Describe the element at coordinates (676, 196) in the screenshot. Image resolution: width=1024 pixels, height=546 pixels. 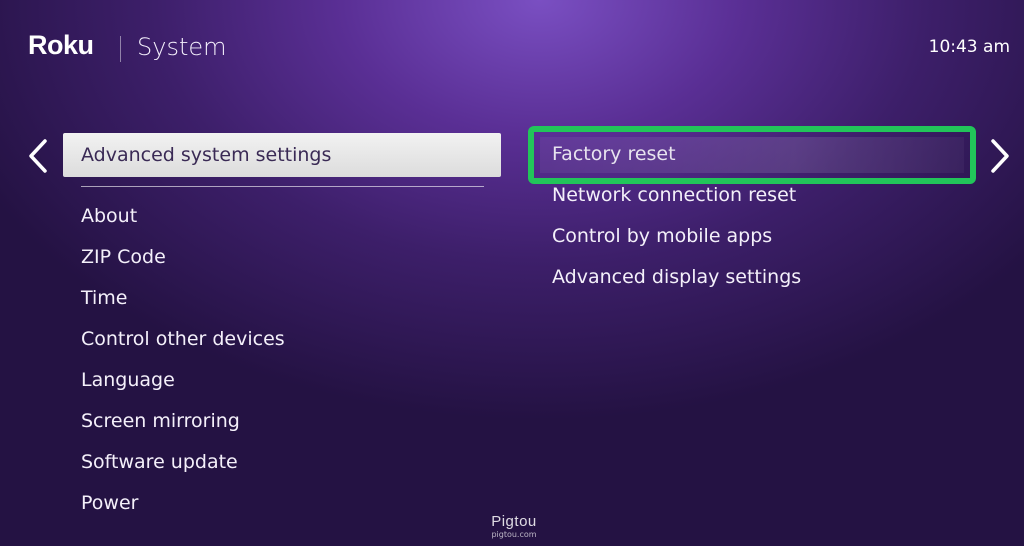
I see `submenu-item-network-connection-reset: Network connection reset` at that location.